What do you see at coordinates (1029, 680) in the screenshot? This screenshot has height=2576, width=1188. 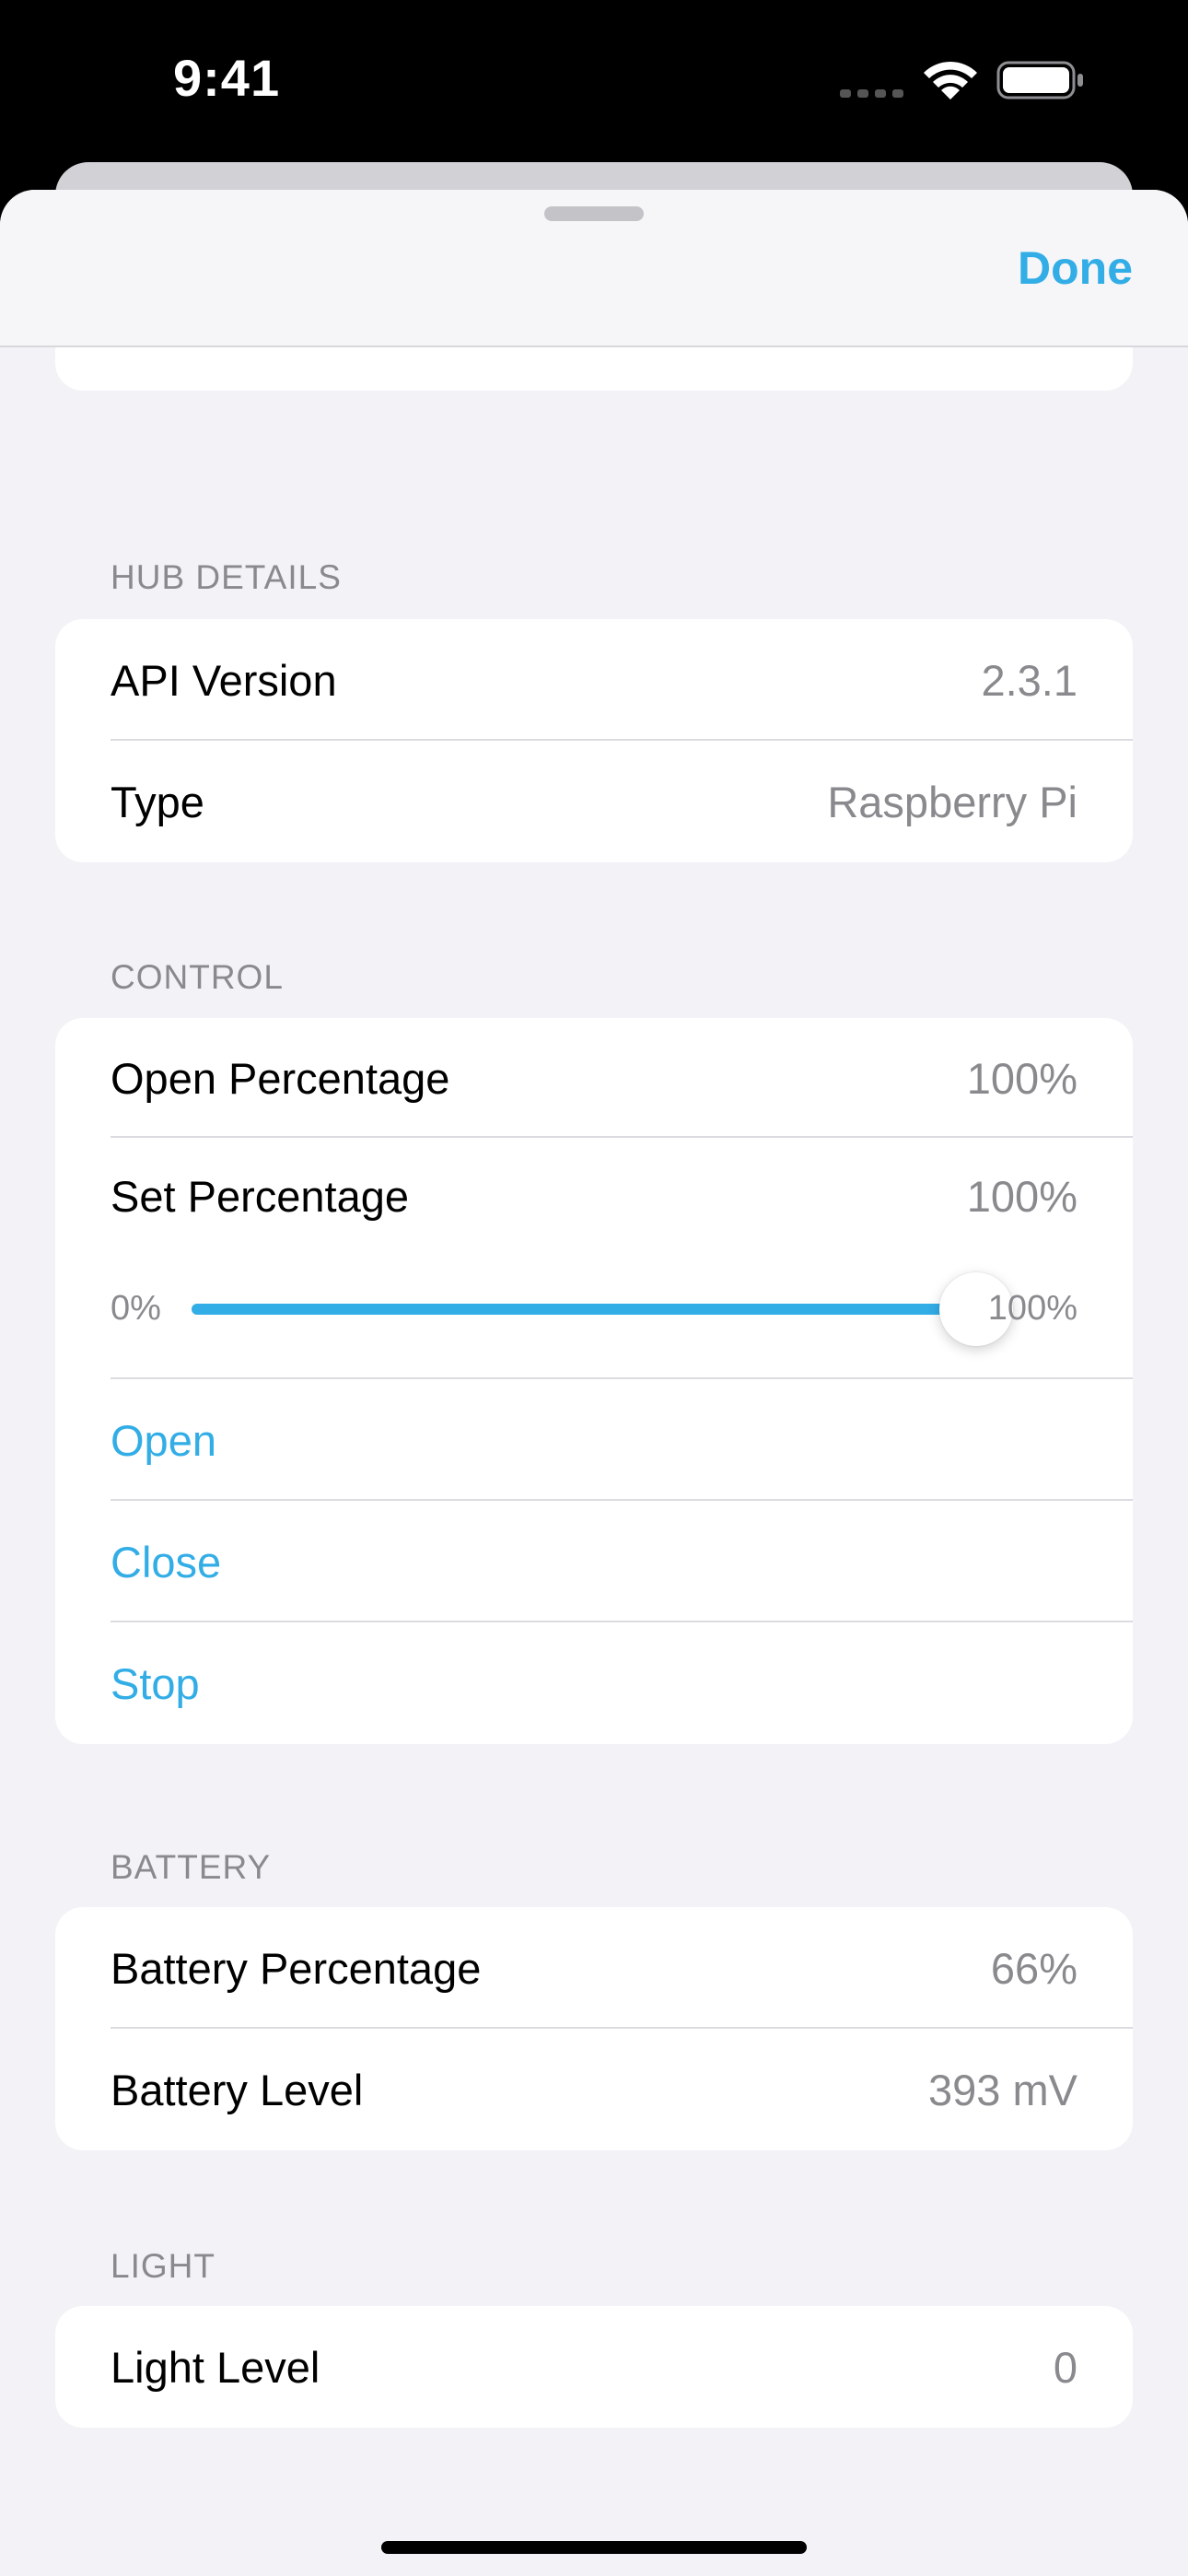 I see `api-version-value: 2.3.1` at bounding box center [1029, 680].